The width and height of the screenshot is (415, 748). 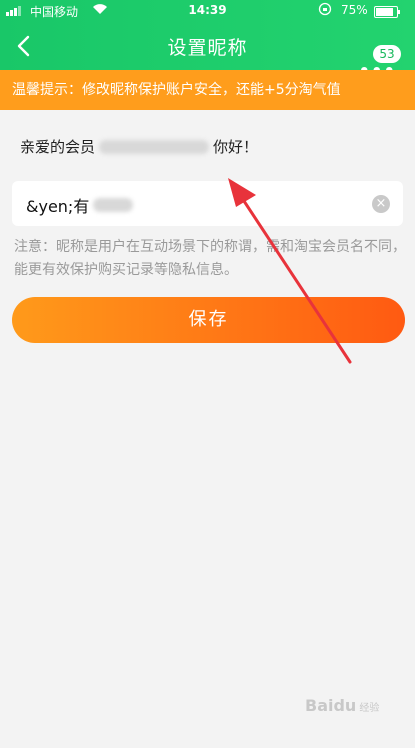 I want to click on greeting-suffix: 你好！, so click(x=236, y=147).